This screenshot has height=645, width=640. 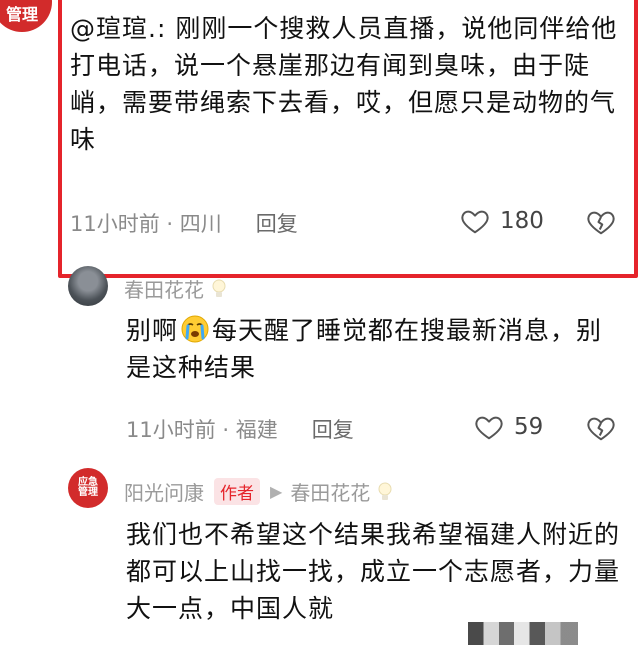 I want to click on time-location: 11小时前 · 福建, so click(x=202, y=430).